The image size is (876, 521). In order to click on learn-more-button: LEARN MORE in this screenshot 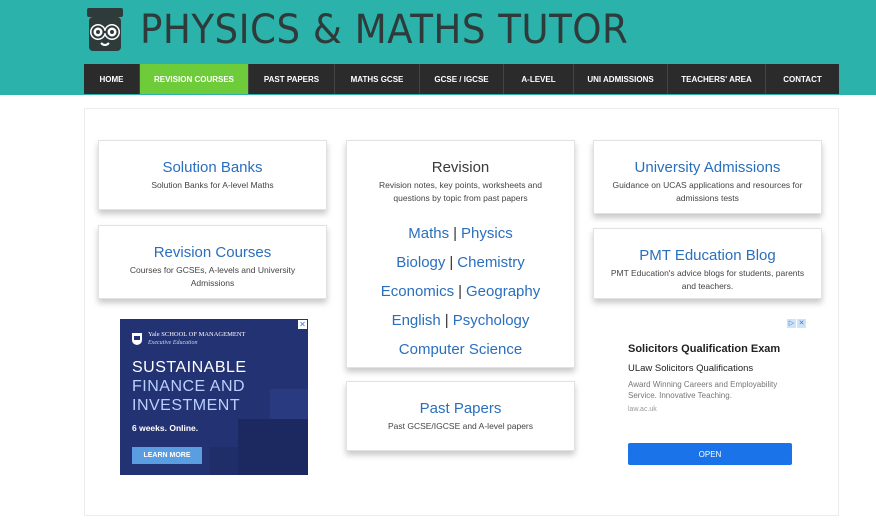, I will do `click(167, 455)`.